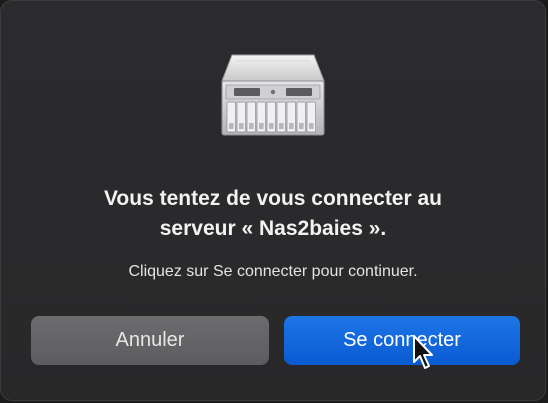  Describe the element at coordinates (273, 271) in the screenshot. I see `dialog-message: Cliquez sur Se connecter pour continuer.` at that location.